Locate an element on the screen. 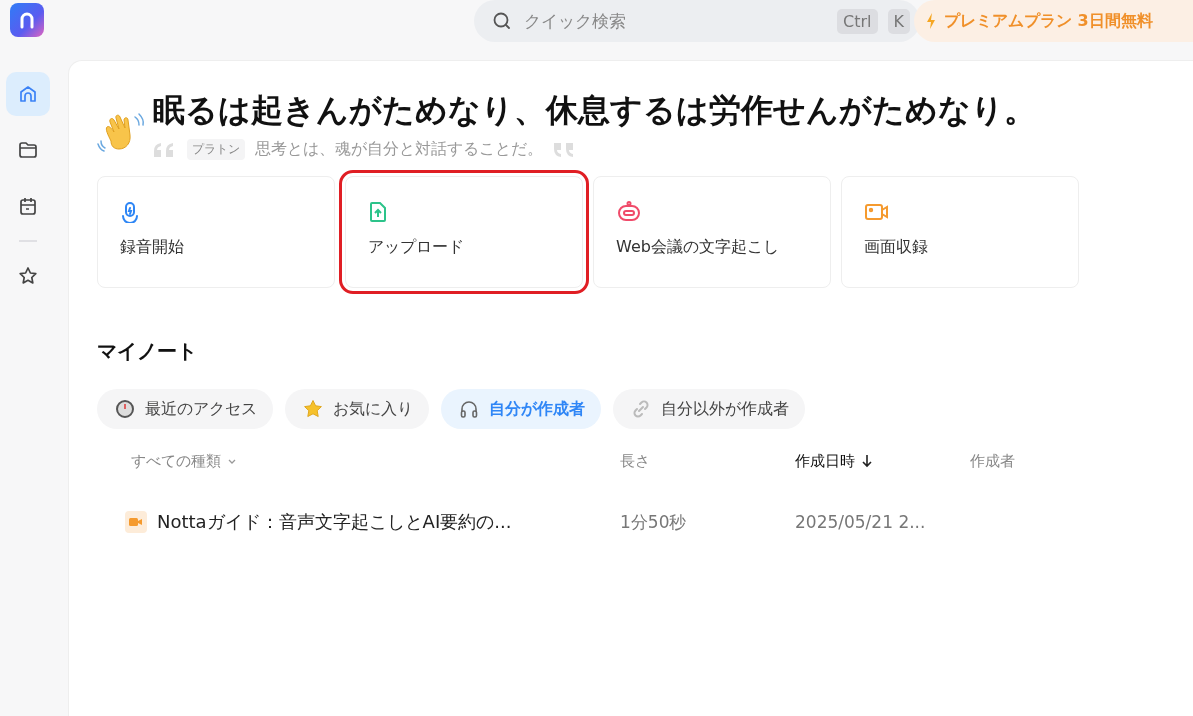 This screenshot has height=716, width=1193. meeting-card: Web会議の文字起こし is located at coordinates (712, 232).